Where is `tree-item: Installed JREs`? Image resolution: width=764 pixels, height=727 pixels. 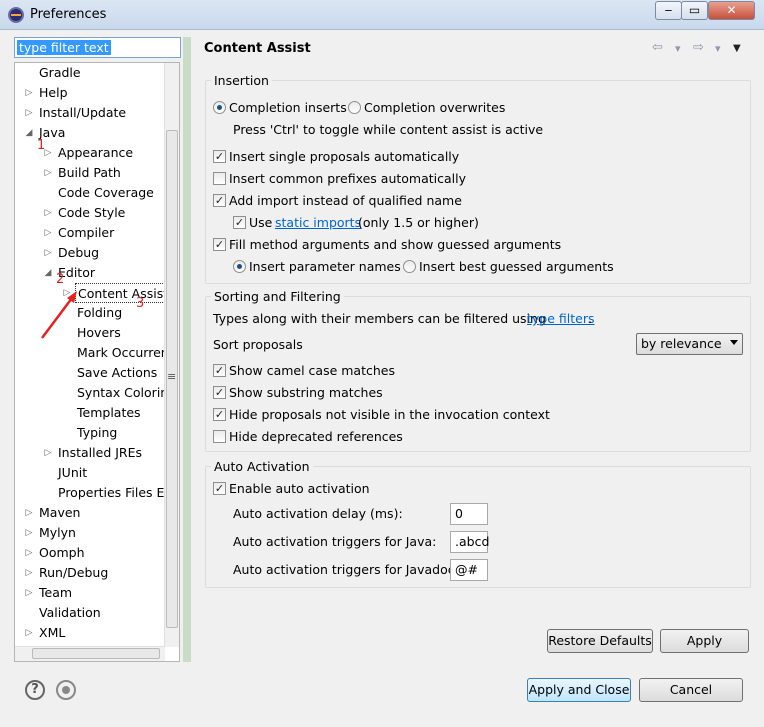 tree-item: Installed JREs is located at coordinates (100, 453).